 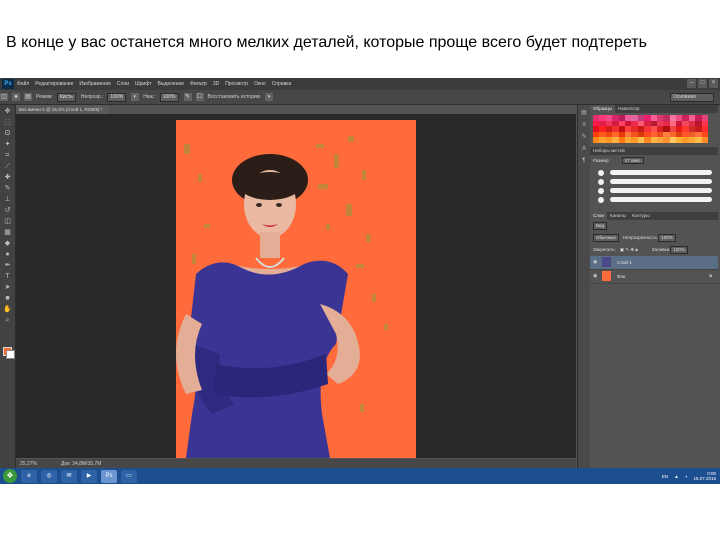 What do you see at coordinates (282, 84) in the screenshot?
I see `menu-help: Справка` at bounding box center [282, 84].